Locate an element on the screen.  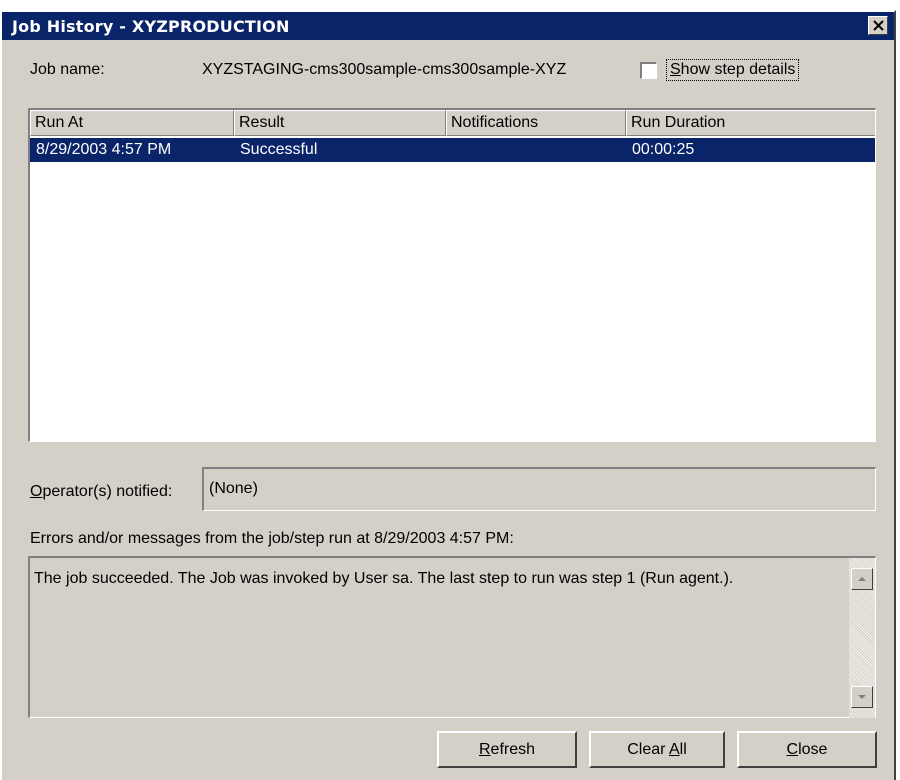
job-name-value: XYZSTAGING-cms300sample-cms300sample-XYZ is located at coordinates (384, 69).